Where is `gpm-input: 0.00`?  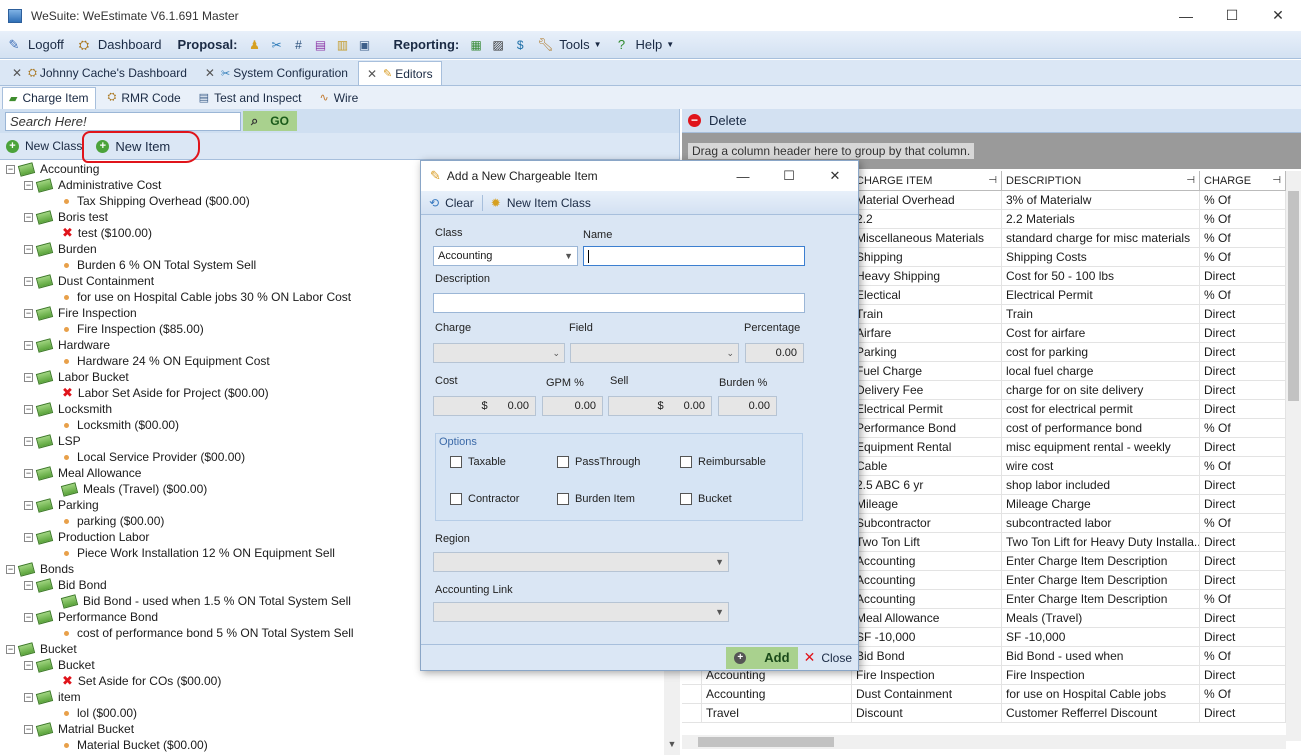
gpm-input: 0.00 is located at coordinates (572, 406).